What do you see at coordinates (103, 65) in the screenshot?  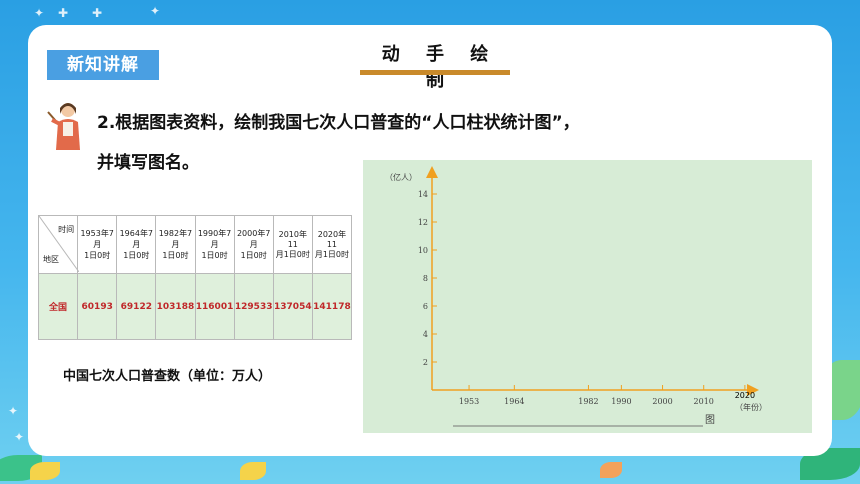 I see `section-tag: 新知讲解` at bounding box center [103, 65].